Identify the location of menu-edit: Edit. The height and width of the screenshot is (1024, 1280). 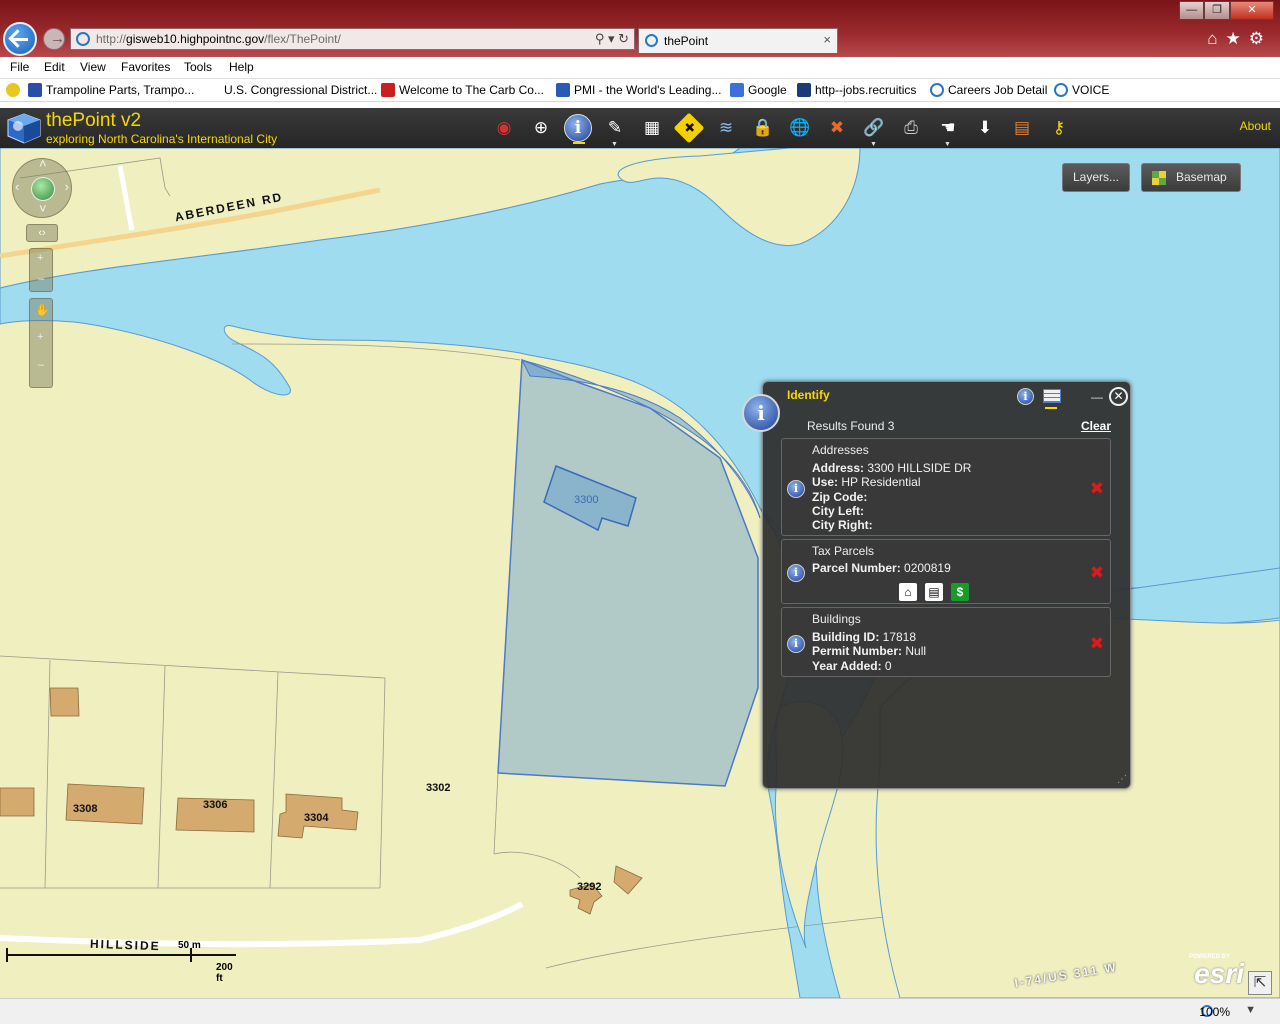
(54, 67).